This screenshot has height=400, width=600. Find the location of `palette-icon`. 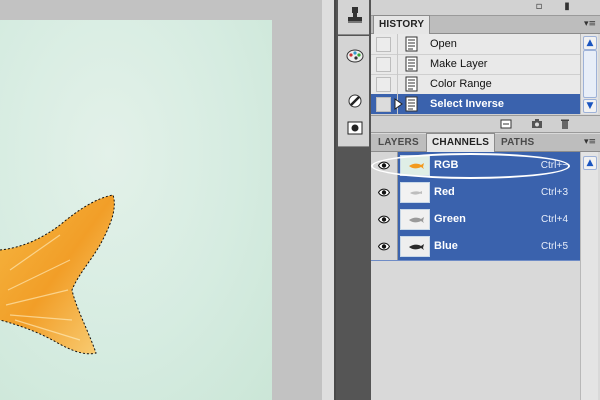

palette-icon is located at coordinates (355, 56).